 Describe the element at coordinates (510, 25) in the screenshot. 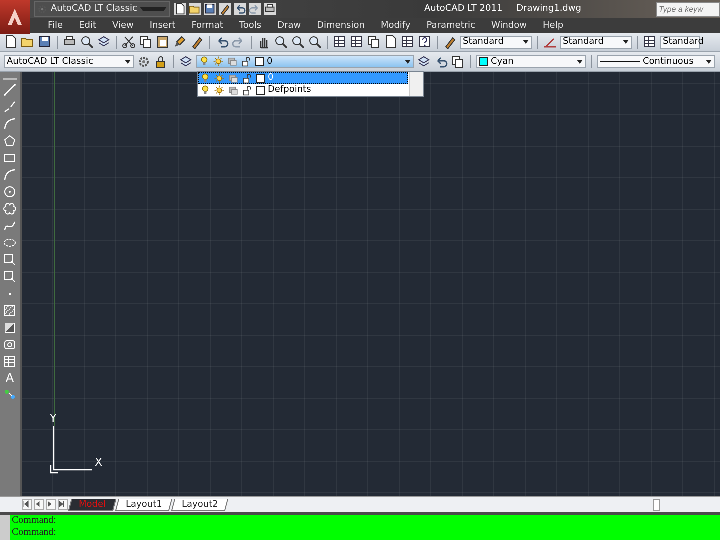

I see `menu-item: Window` at that location.